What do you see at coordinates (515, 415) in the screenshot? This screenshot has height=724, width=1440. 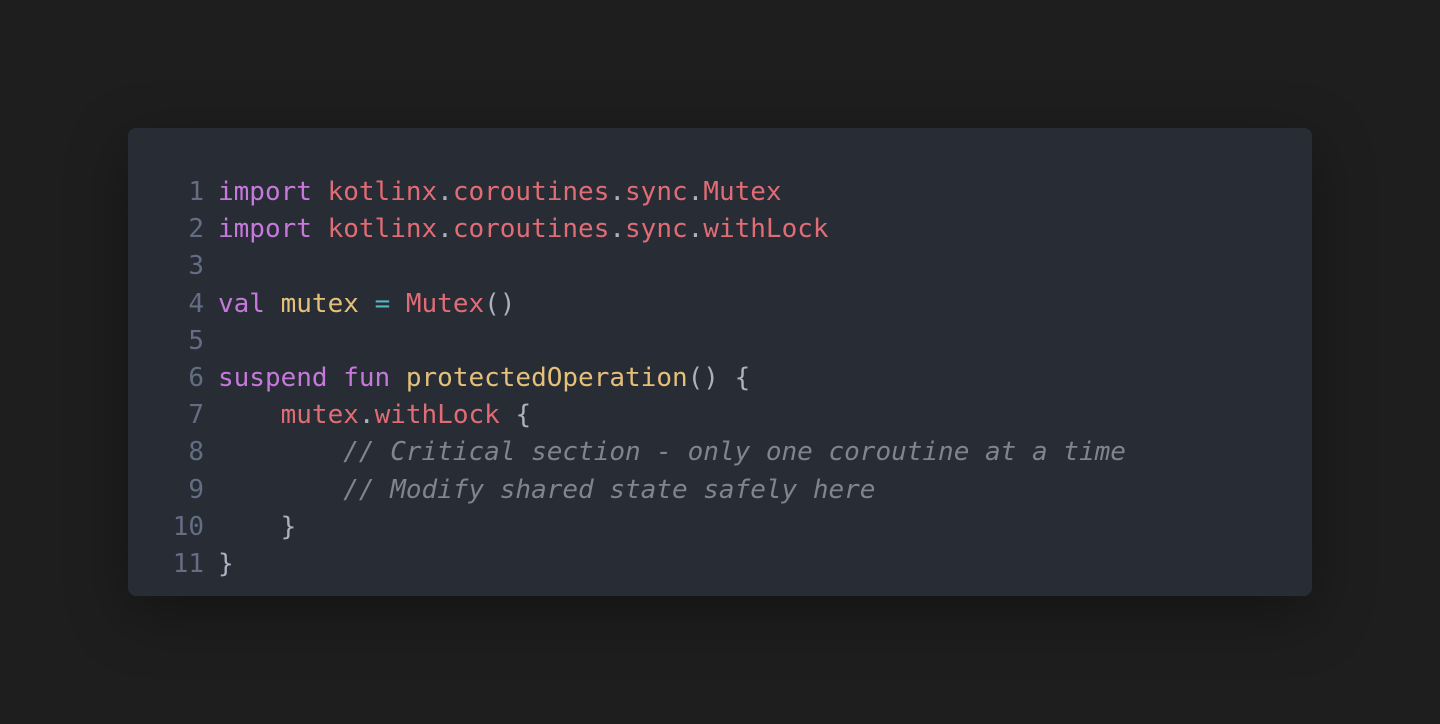 I see `code-token-punct: {` at bounding box center [515, 415].